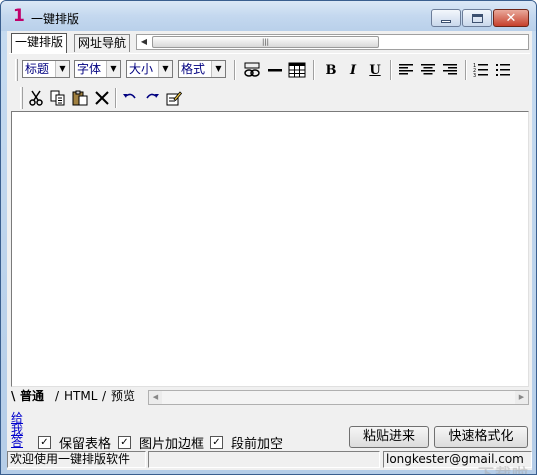 Image resolution: width=537 pixels, height=475 pixels. I want to click on edit-toolbar, so click(269, 98).